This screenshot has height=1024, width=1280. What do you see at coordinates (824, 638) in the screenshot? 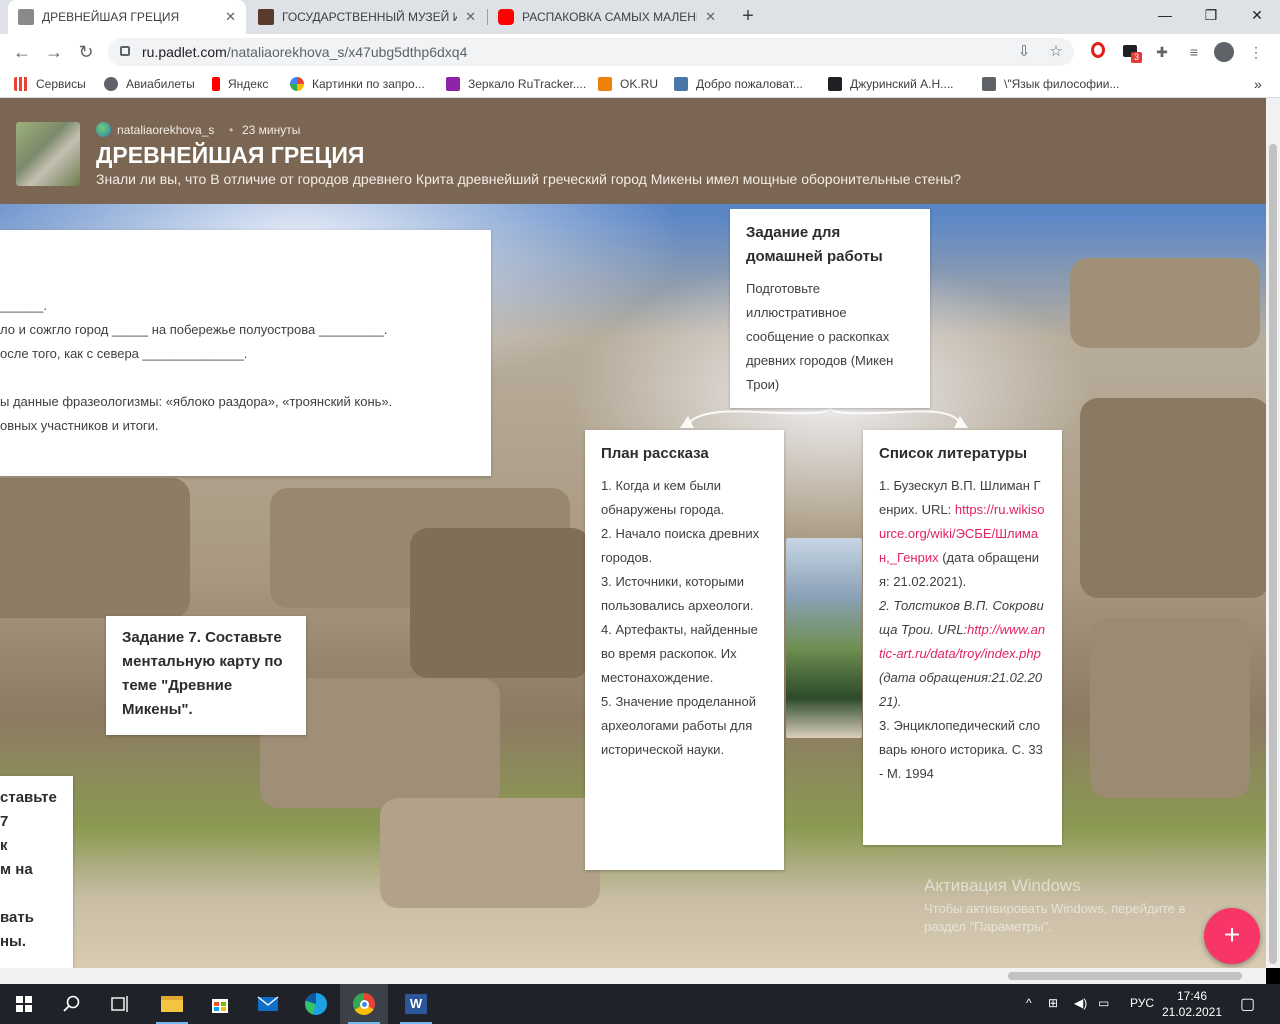
I see `gate-opening-view` at bounding box center [824, 638].